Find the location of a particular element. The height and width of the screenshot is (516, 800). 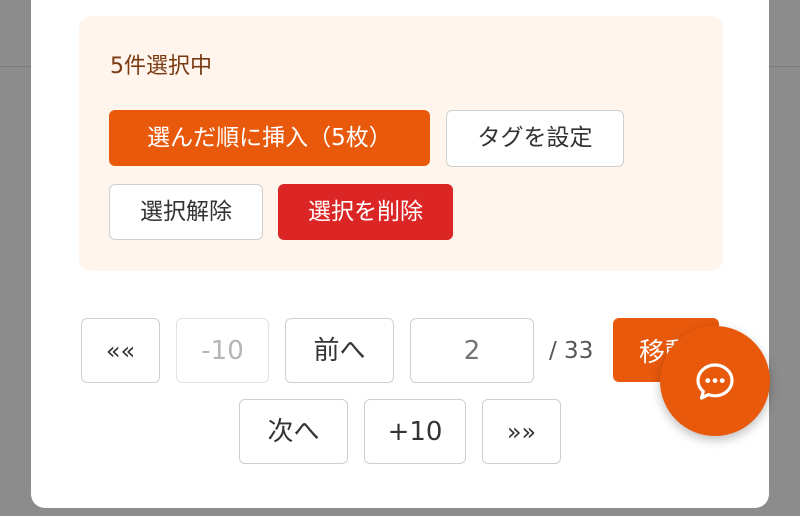

set-tag-button: タグを設定 is located at coordinates (535, 138).